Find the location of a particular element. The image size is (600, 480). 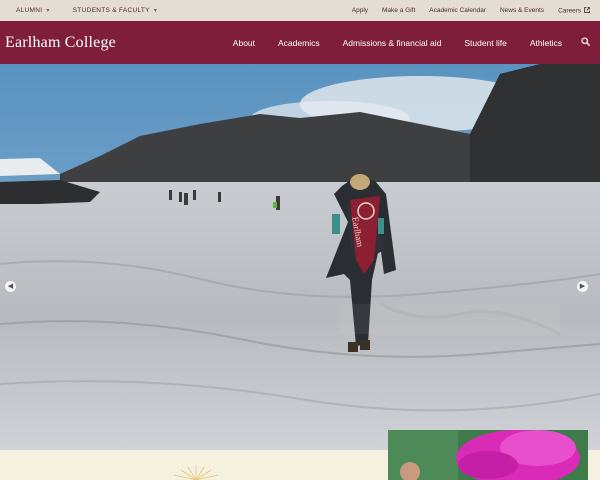

alumni-dropdown: ALUMNI ▾ is located at coordinates (33, 10).